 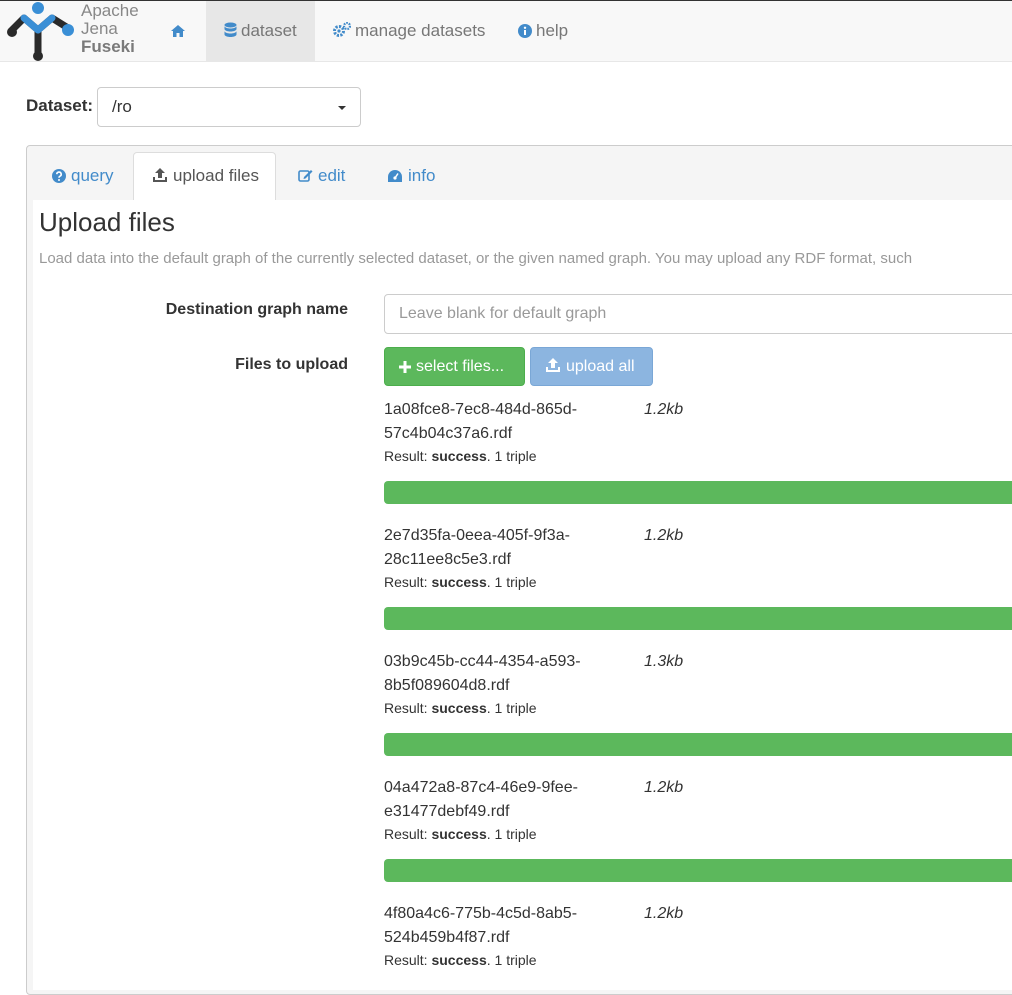 I want to click on files-to-upload-label: Files to upload, so click(x=291, y=364).